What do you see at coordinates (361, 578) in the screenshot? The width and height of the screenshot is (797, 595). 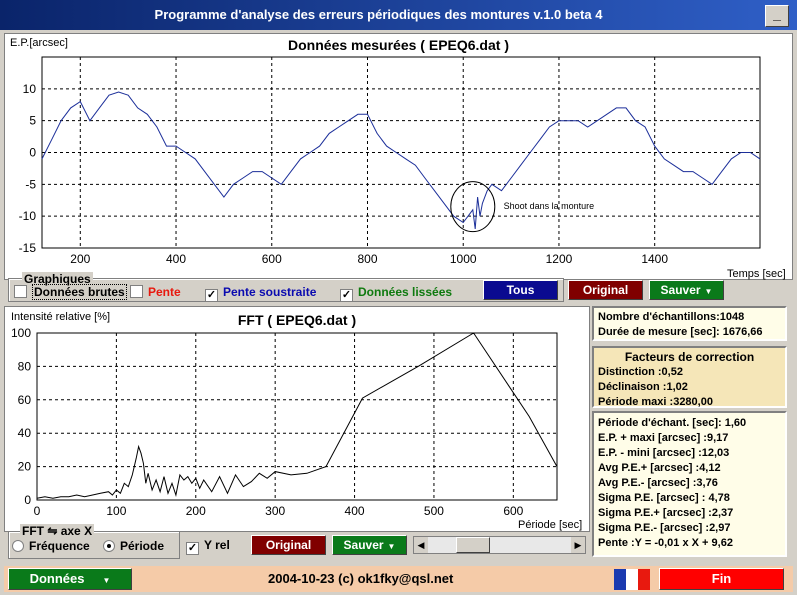 I see `credits-text: 2004-10-23 (c) ok1fky@qsl.net` at bounding box center [361, 578].